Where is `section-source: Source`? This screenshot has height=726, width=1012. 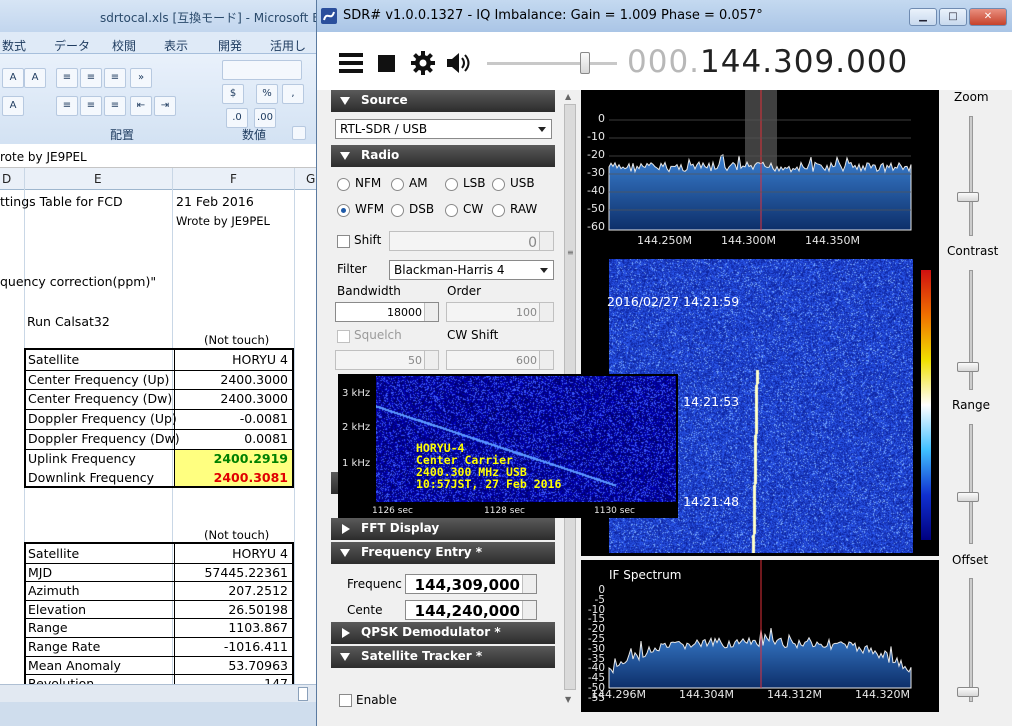
section-source: Source is located at coordinates (443, 101).